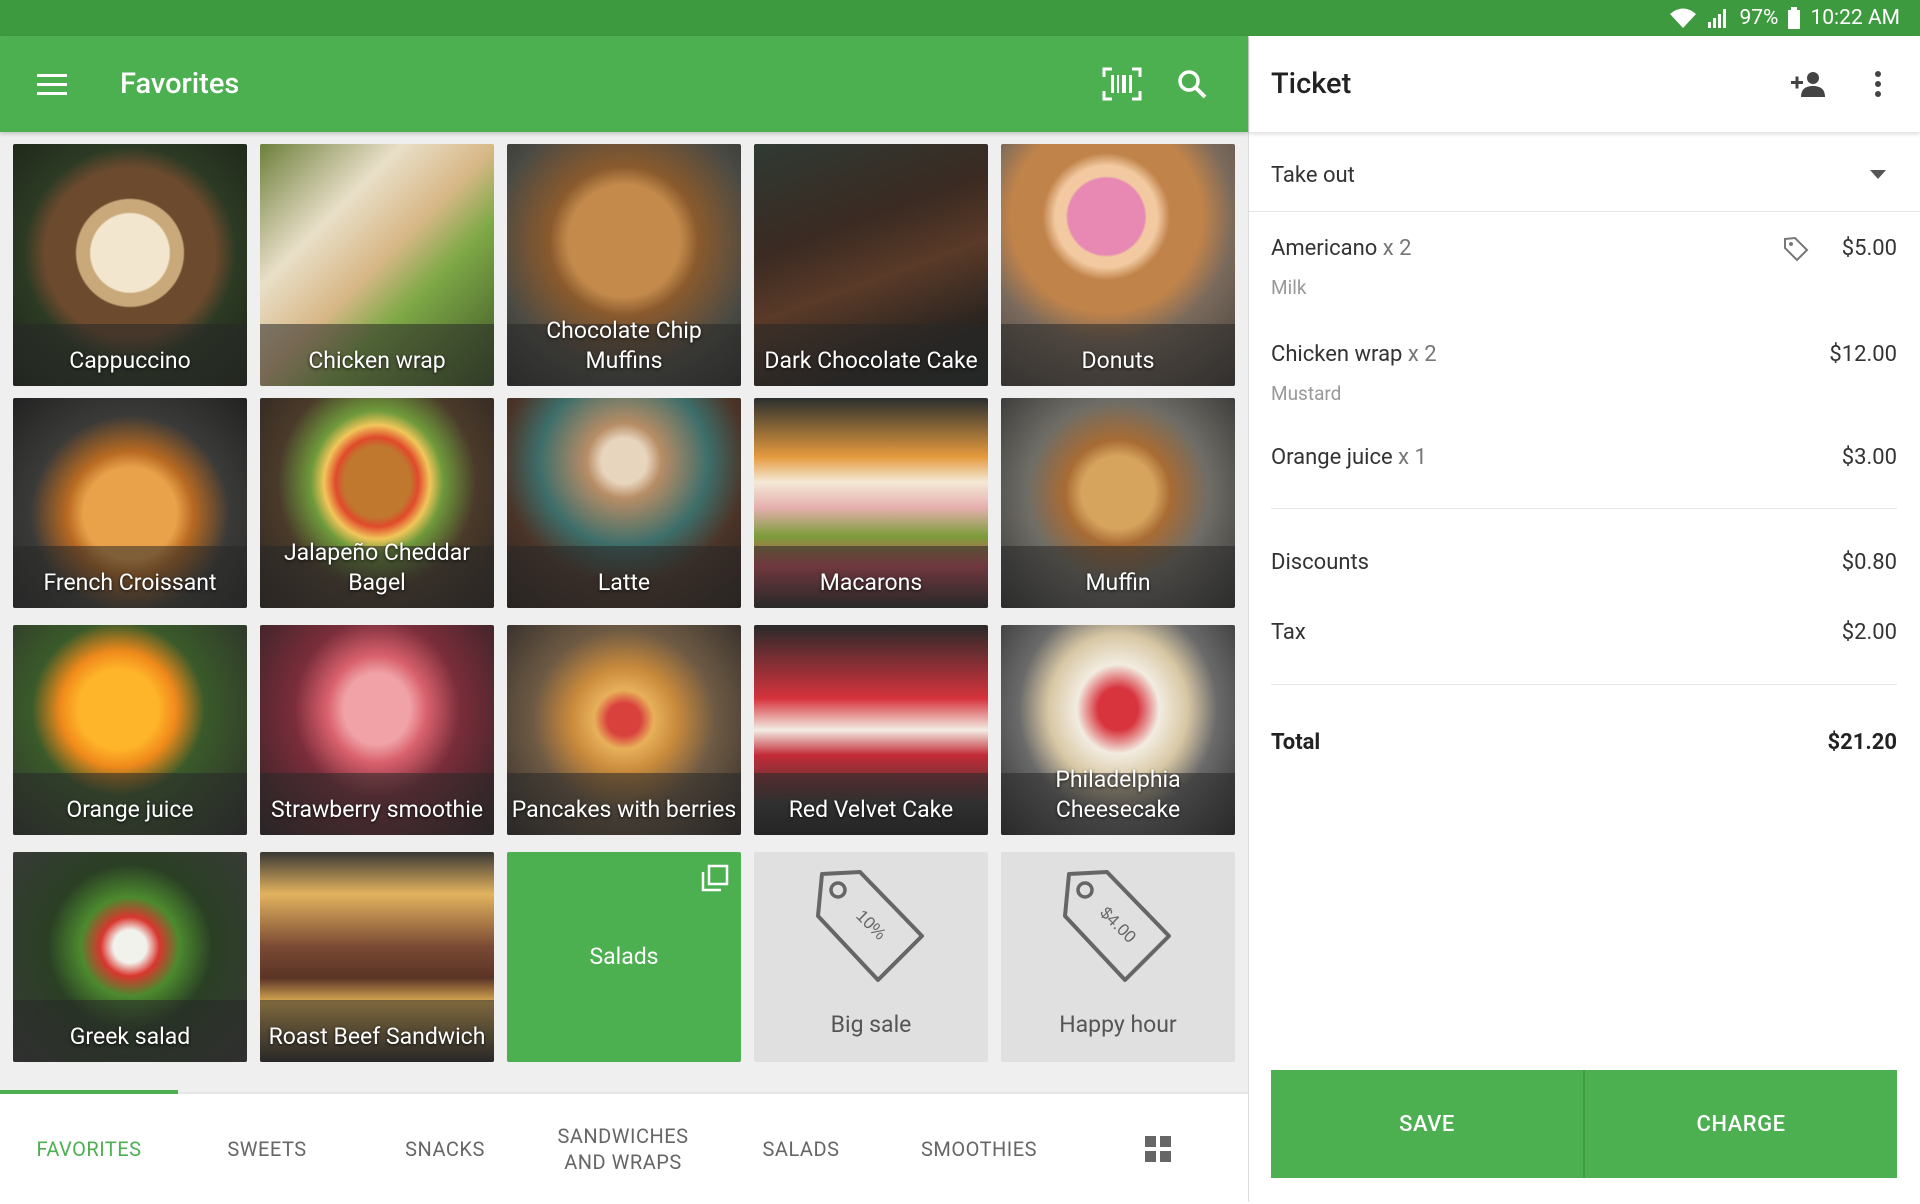 The height and width of the screenshot is (1204, 1920). What do you see at coordinates (624, 730) in the screenshot?
I see `item-tile: Pancakes with berries` at bounding box center [624, 730].